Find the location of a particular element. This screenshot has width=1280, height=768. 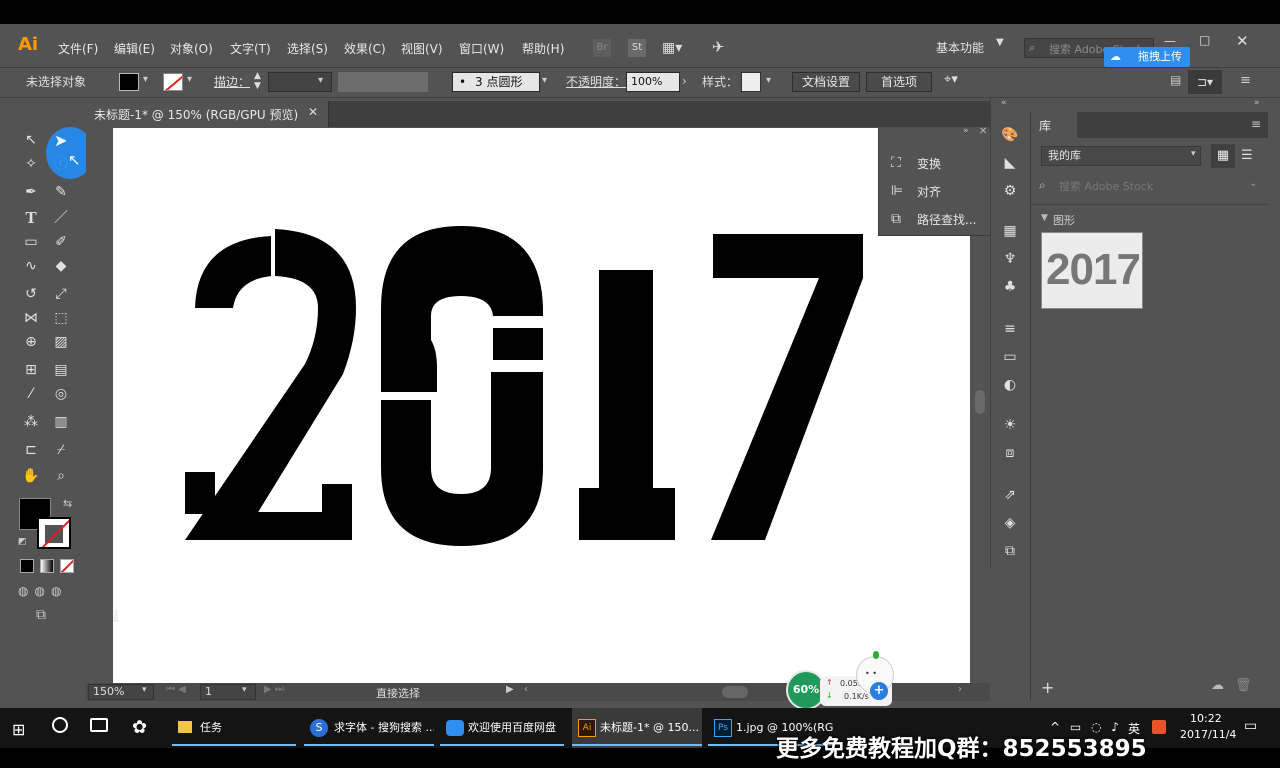

library-menu-icon: ≡ is located at coordinates (1256, 124).